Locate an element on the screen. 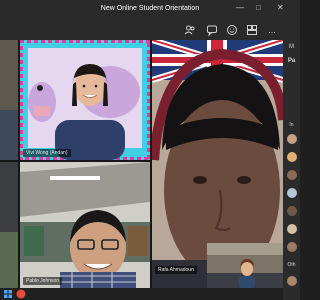 The height and width of the screenshot is (300, 320). section-in-meeting: In is located at coordinates (291, 125).